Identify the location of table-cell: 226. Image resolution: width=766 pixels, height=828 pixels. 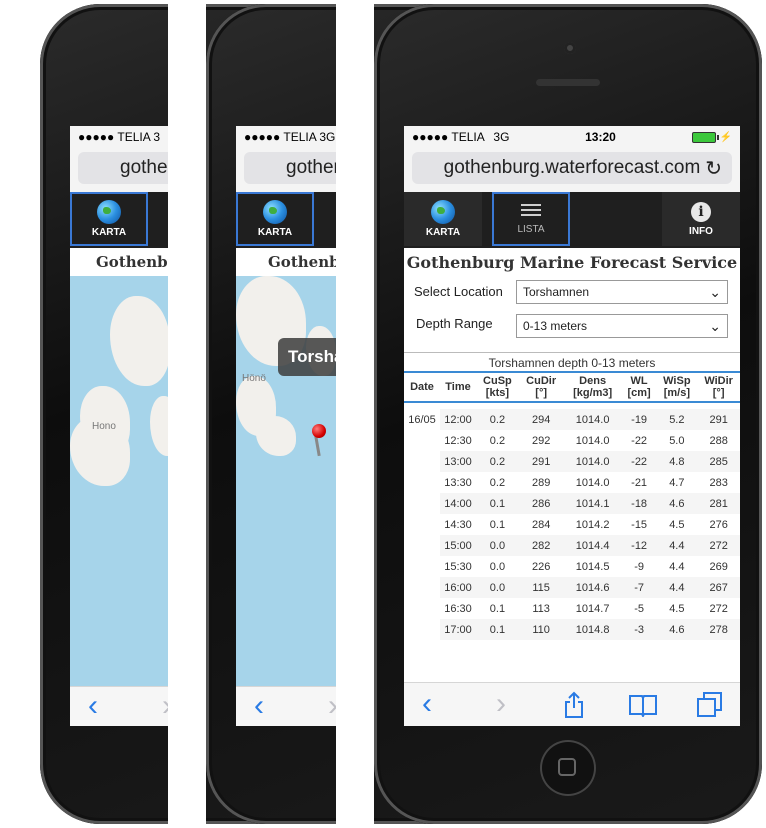
(541, 566).